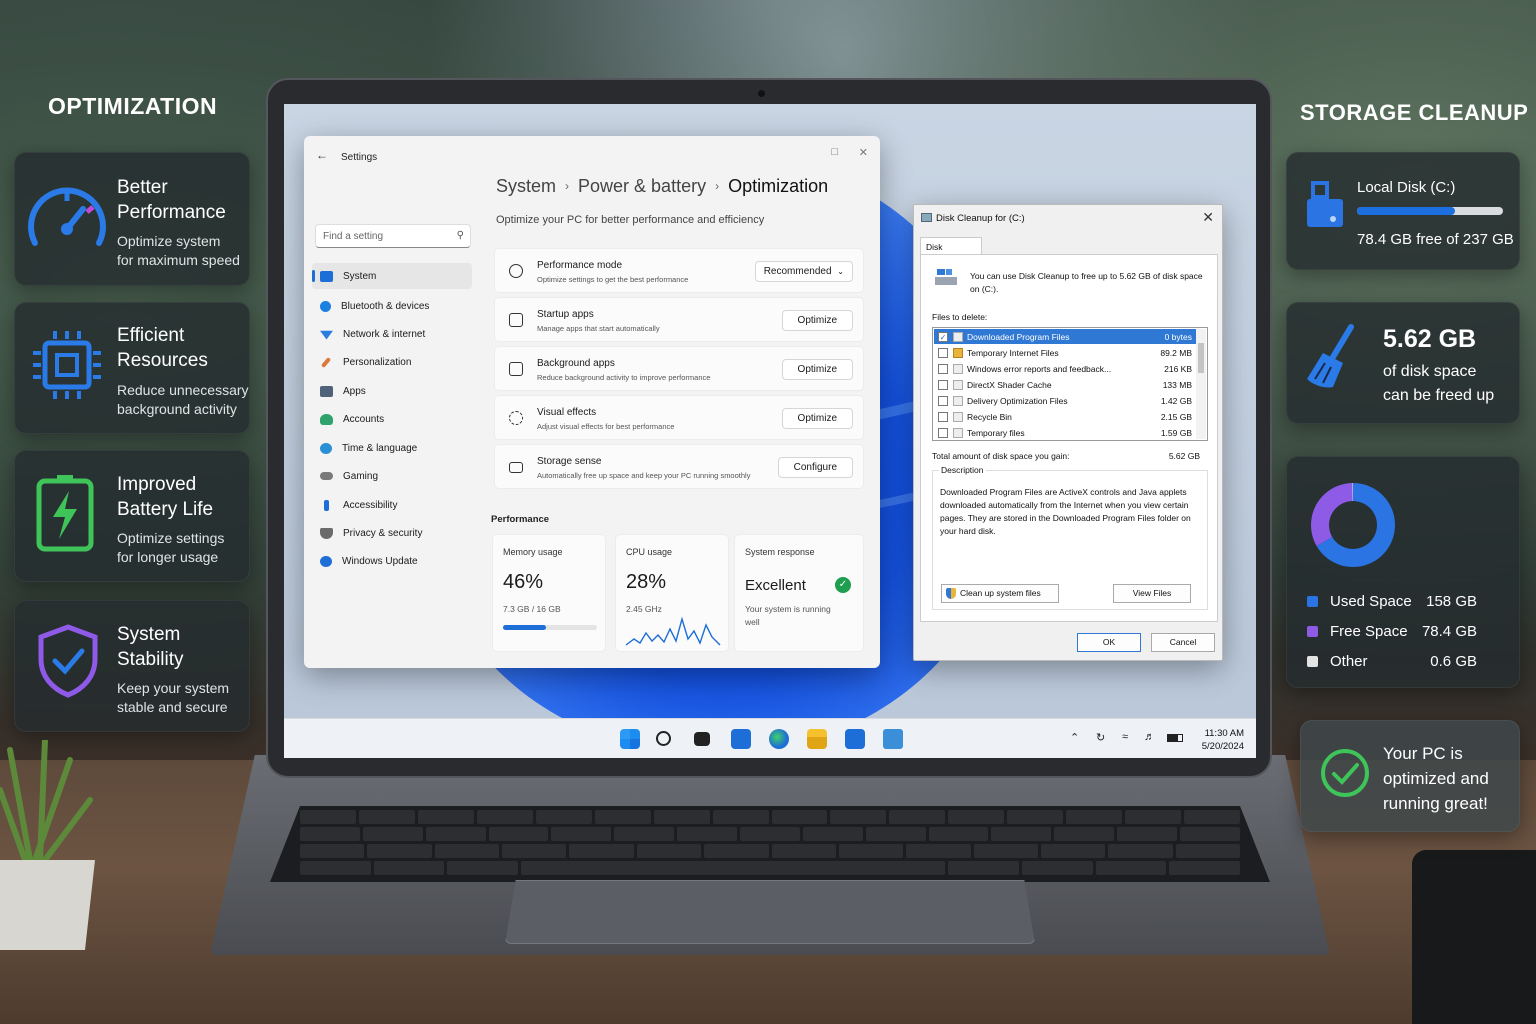 The image size is (1536, 1024). Describe the element at coordinates (377, 362) in the screenshot. I see `nav-label: Personalization` at that location.